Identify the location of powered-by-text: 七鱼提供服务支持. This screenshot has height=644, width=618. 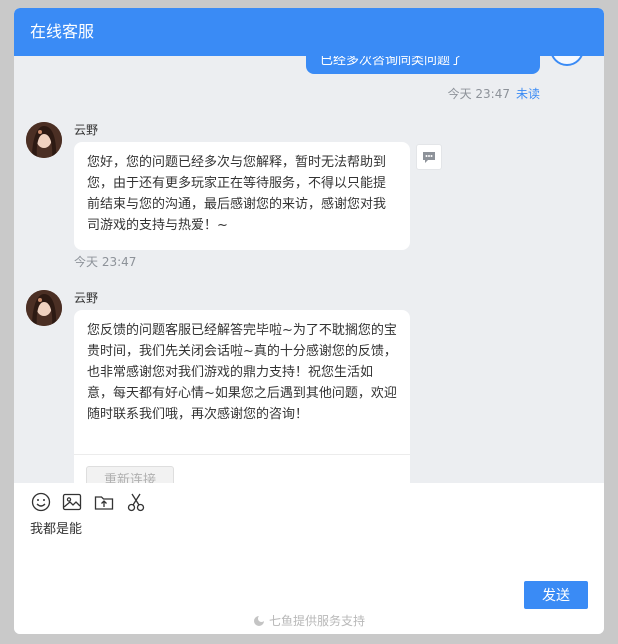
(316, 621).